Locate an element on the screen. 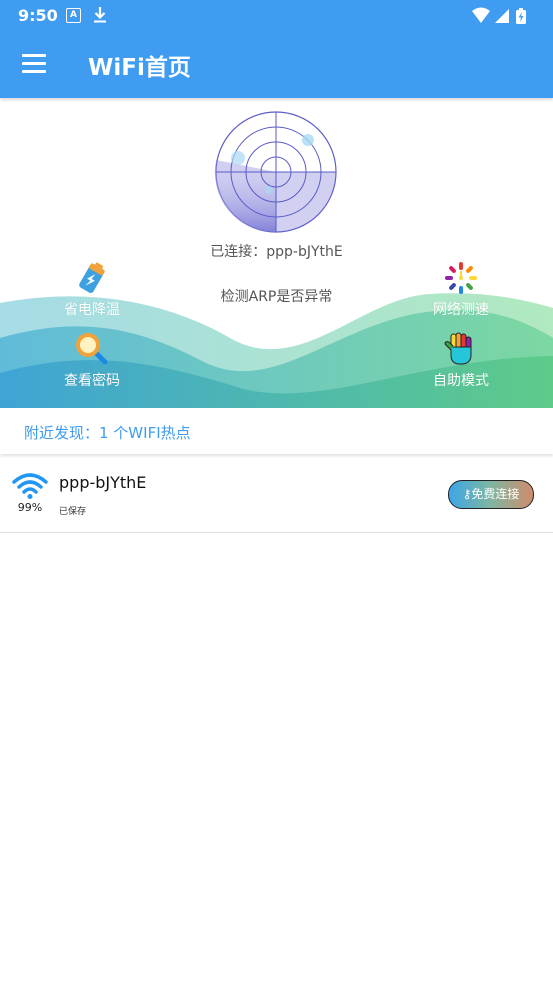 Image resolution: width=553 pixels, height=984 pixels. signal-percentage: 99% is located at coordinates (30, 507).